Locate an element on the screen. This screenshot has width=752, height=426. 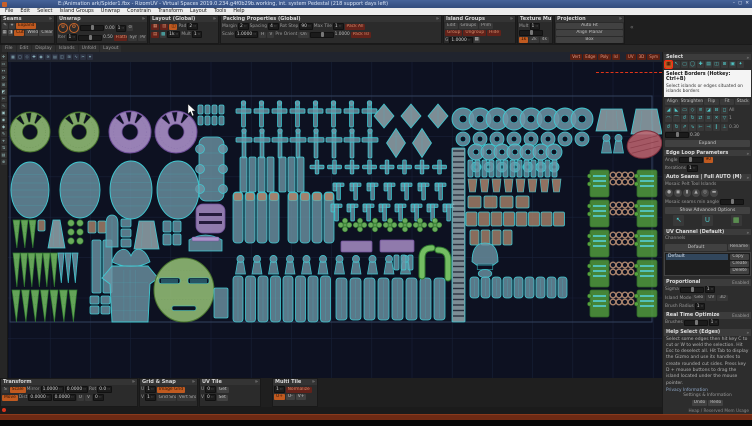
half-edge-icon: ◨ is located at coordinates (11, 33).